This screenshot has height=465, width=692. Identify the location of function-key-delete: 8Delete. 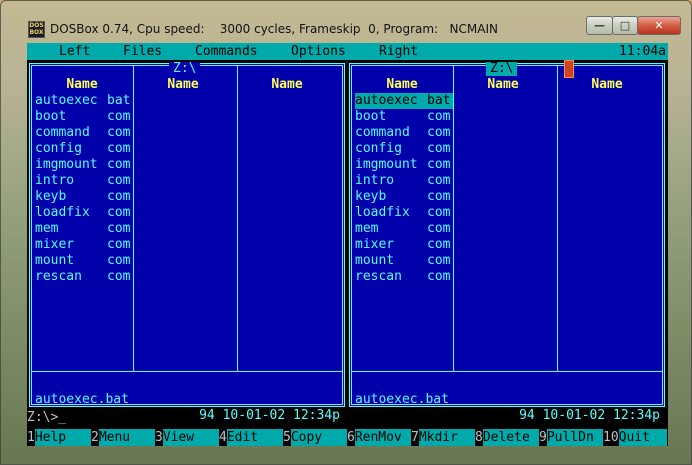
(507, 437).